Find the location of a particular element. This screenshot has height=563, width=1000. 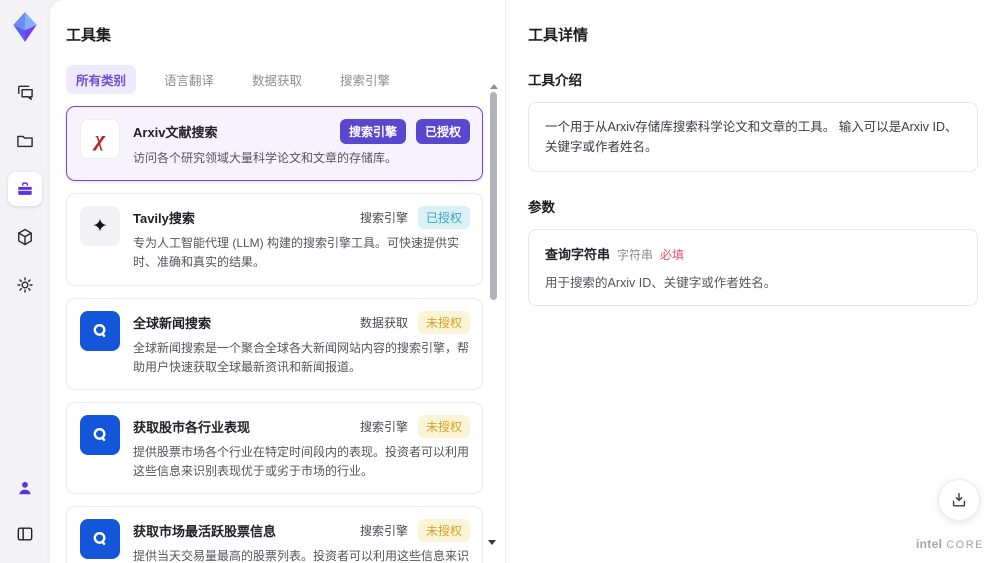

tab-data-fetching: 数据获取 is located at coordinates (277, 79).